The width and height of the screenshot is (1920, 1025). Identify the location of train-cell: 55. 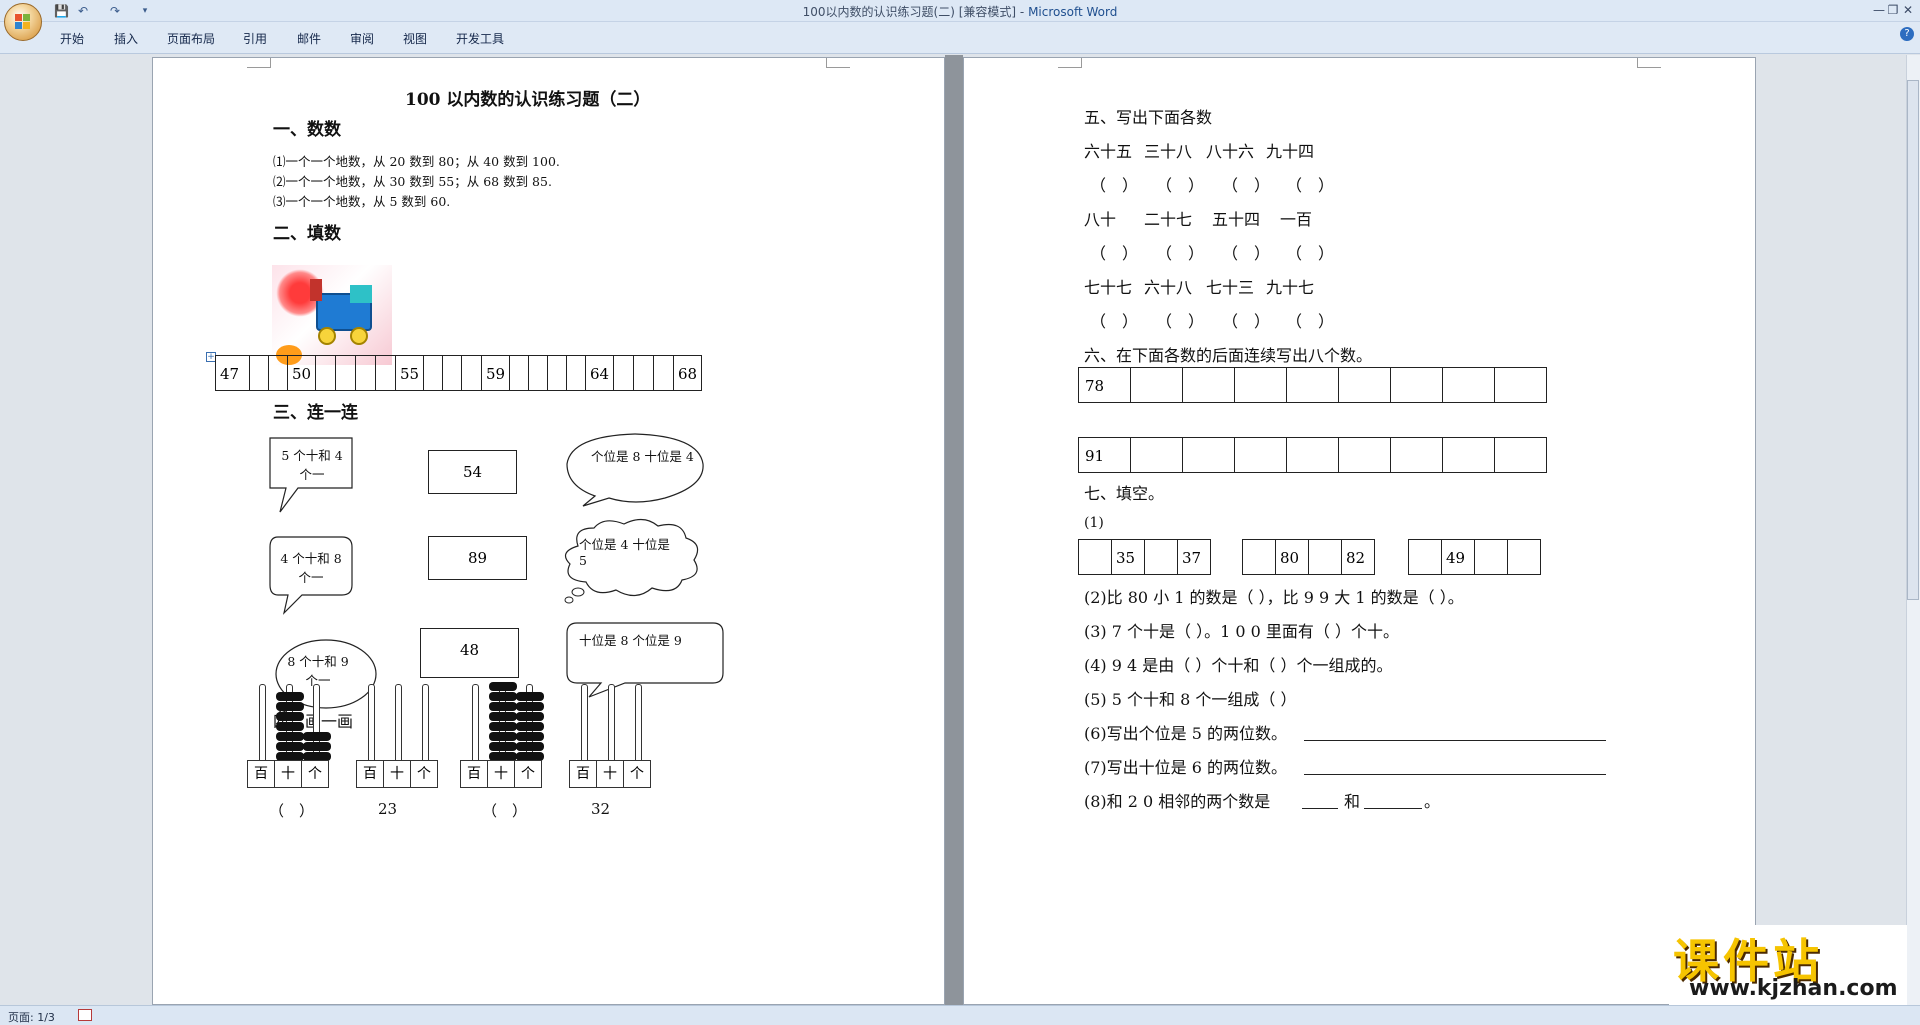
(409, 373).